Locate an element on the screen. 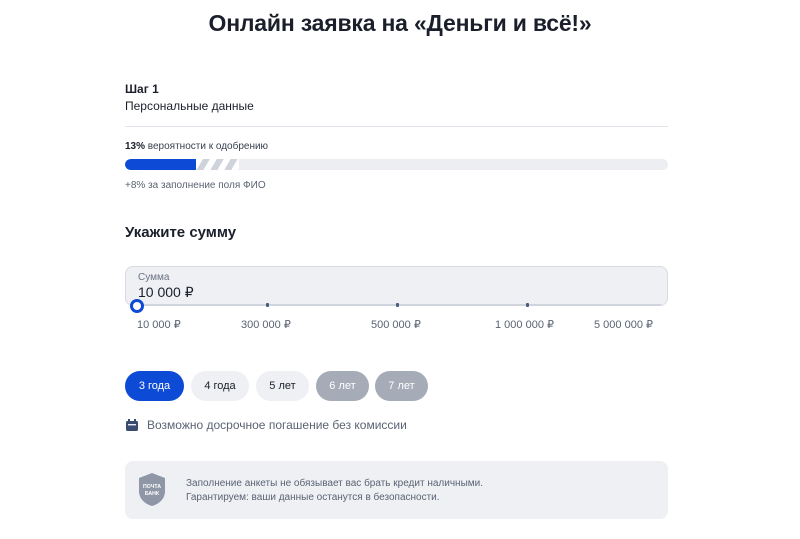 The height and width of the screenshot is (539, 800). approval-progress-bonus is located at coordinates (217, 164).